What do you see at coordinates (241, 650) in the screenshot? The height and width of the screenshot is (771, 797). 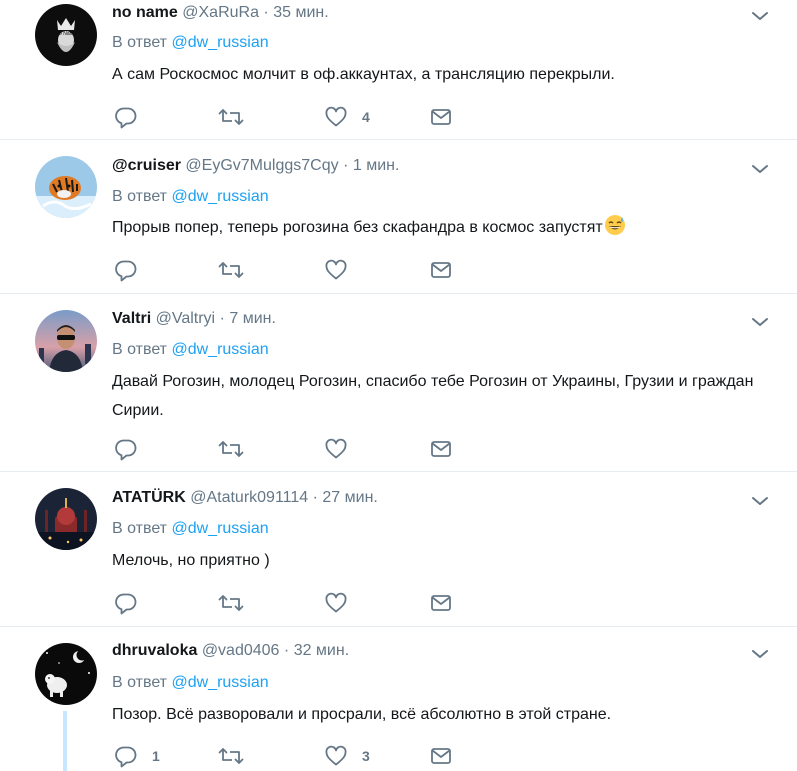 I see `handle: @vad0406` at bounding box center [241, 650].